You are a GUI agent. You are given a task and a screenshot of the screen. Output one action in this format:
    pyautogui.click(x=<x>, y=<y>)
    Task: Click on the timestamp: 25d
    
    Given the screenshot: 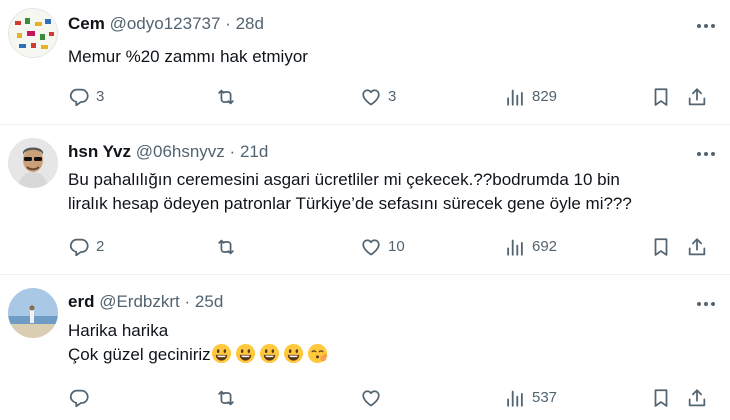 What is the action you would take?
    pyautogui.click(x=209, y=301)
    